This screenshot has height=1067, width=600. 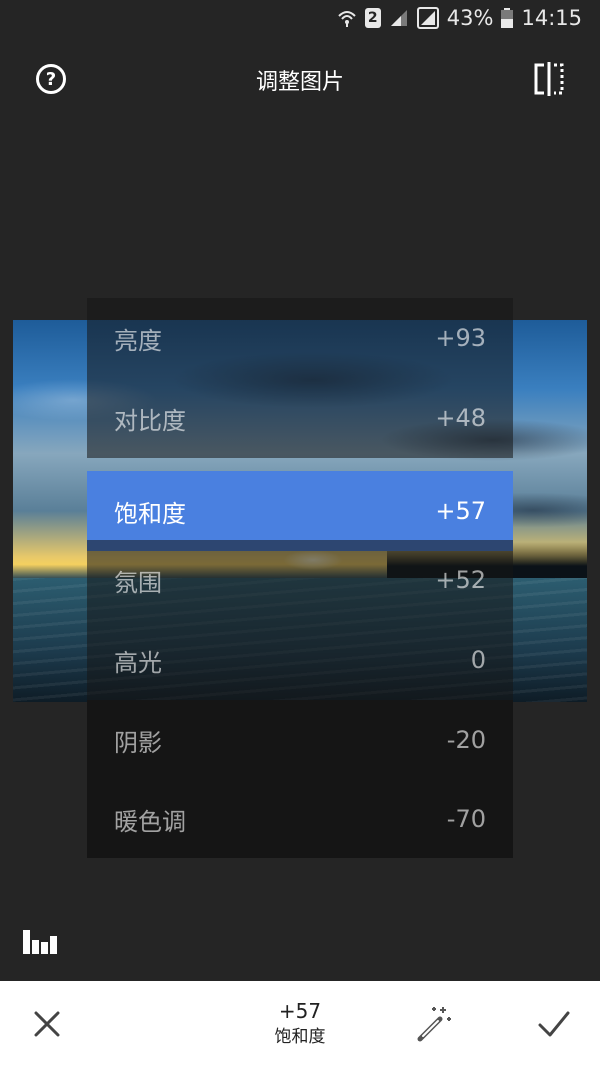 I want to click on current-adjustment-value: +57, so click(x=300, y=1011).